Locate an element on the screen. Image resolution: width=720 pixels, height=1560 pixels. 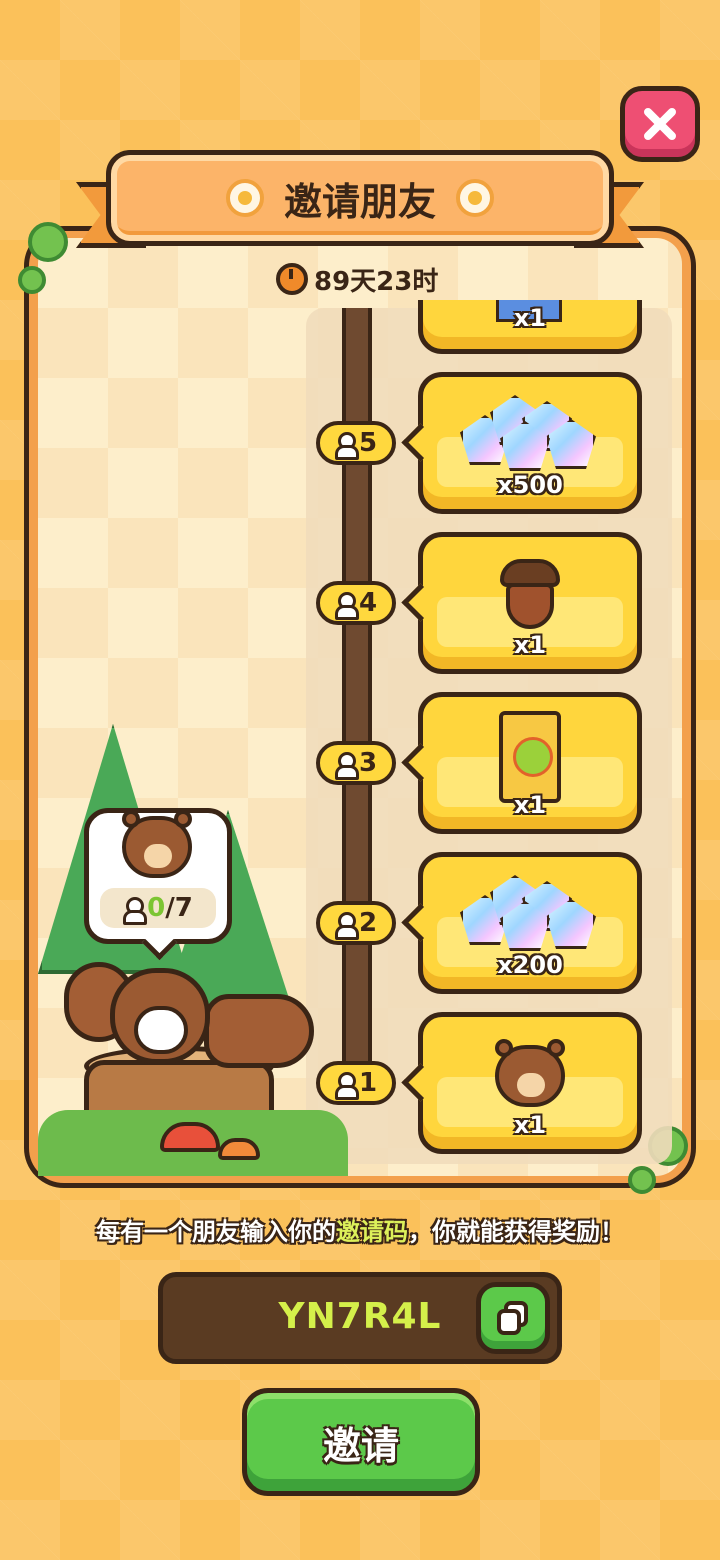
tier-badge: 3 is located at coordinates (356, 763).